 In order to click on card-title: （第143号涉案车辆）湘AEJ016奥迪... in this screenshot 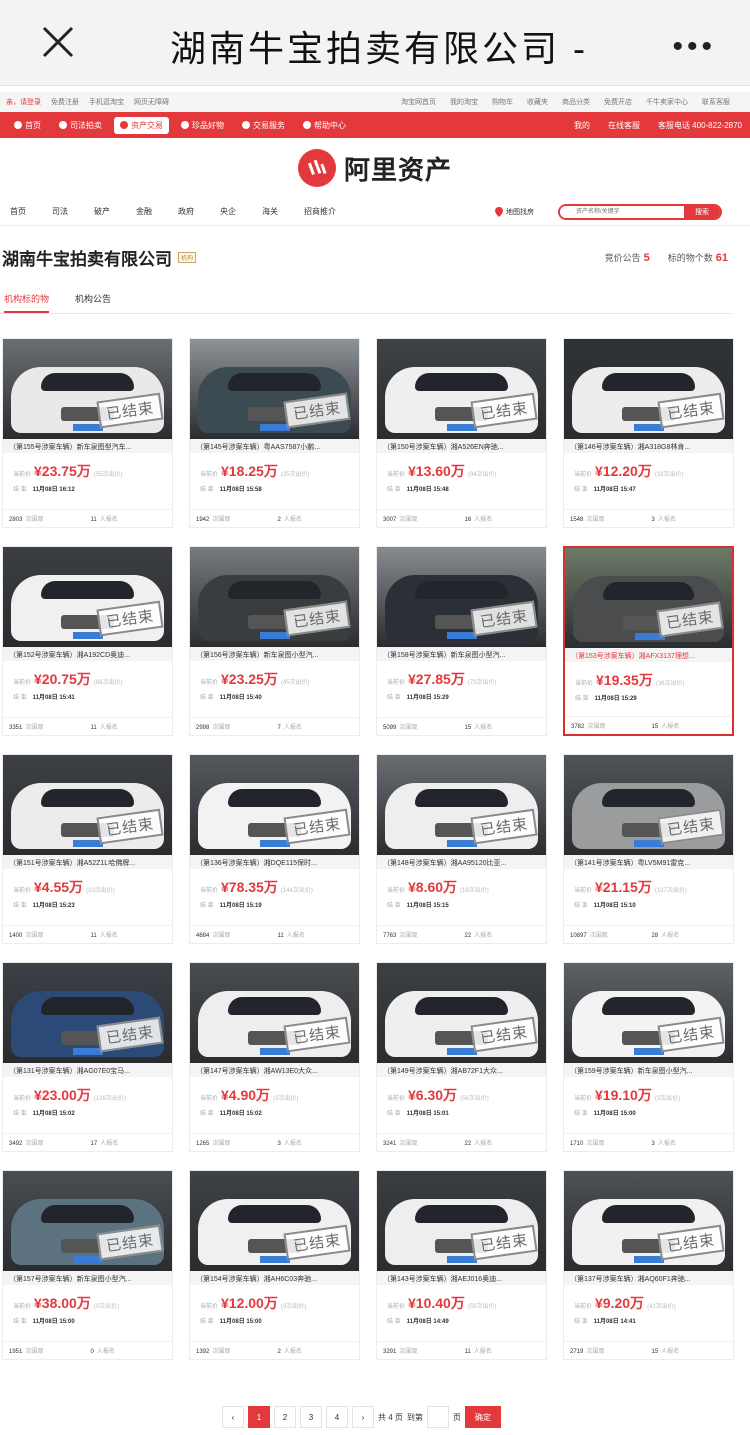, I will do `click(461, 1278)`.